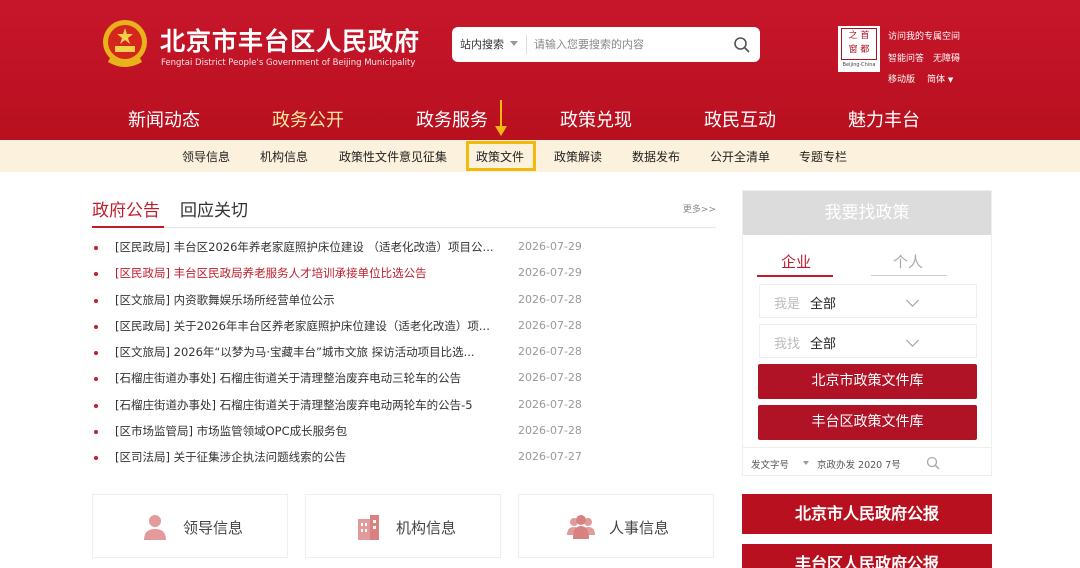  I want to click on card-institution-info: 机构信息, so click(403, 526).